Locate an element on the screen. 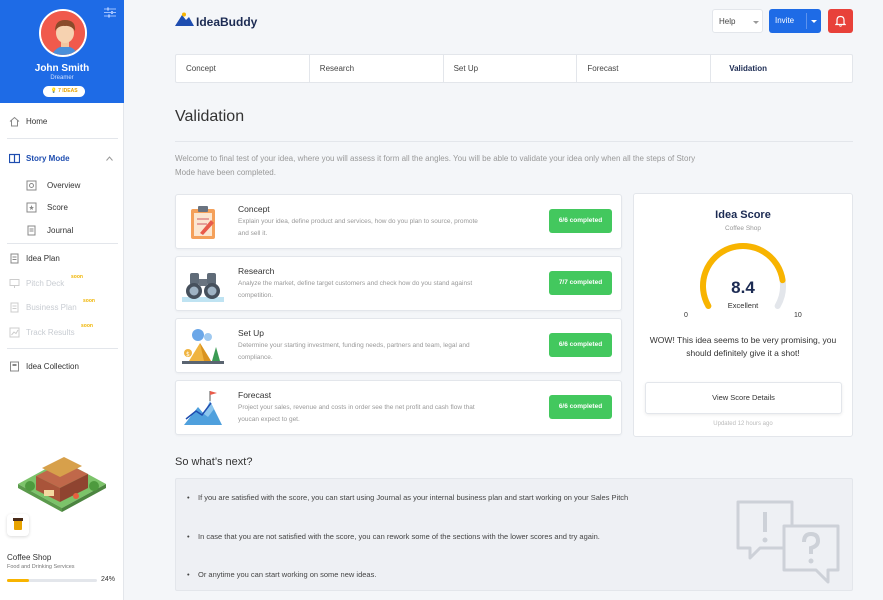 Image resolution: width=883 pixels, height=600 pixels. notifications-button is located at coordinates (840, 21).